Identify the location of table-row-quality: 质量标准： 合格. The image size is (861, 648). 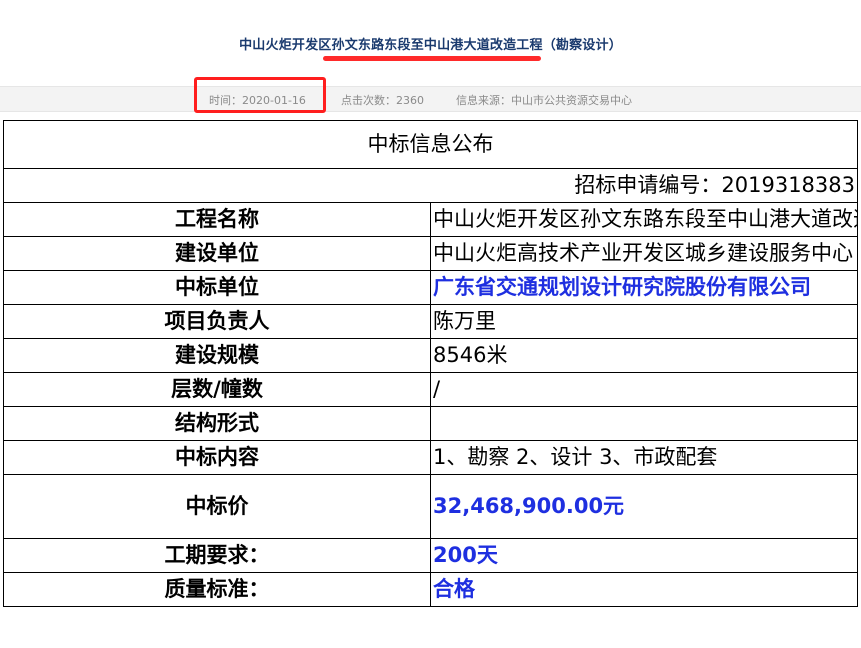
(430, 589).